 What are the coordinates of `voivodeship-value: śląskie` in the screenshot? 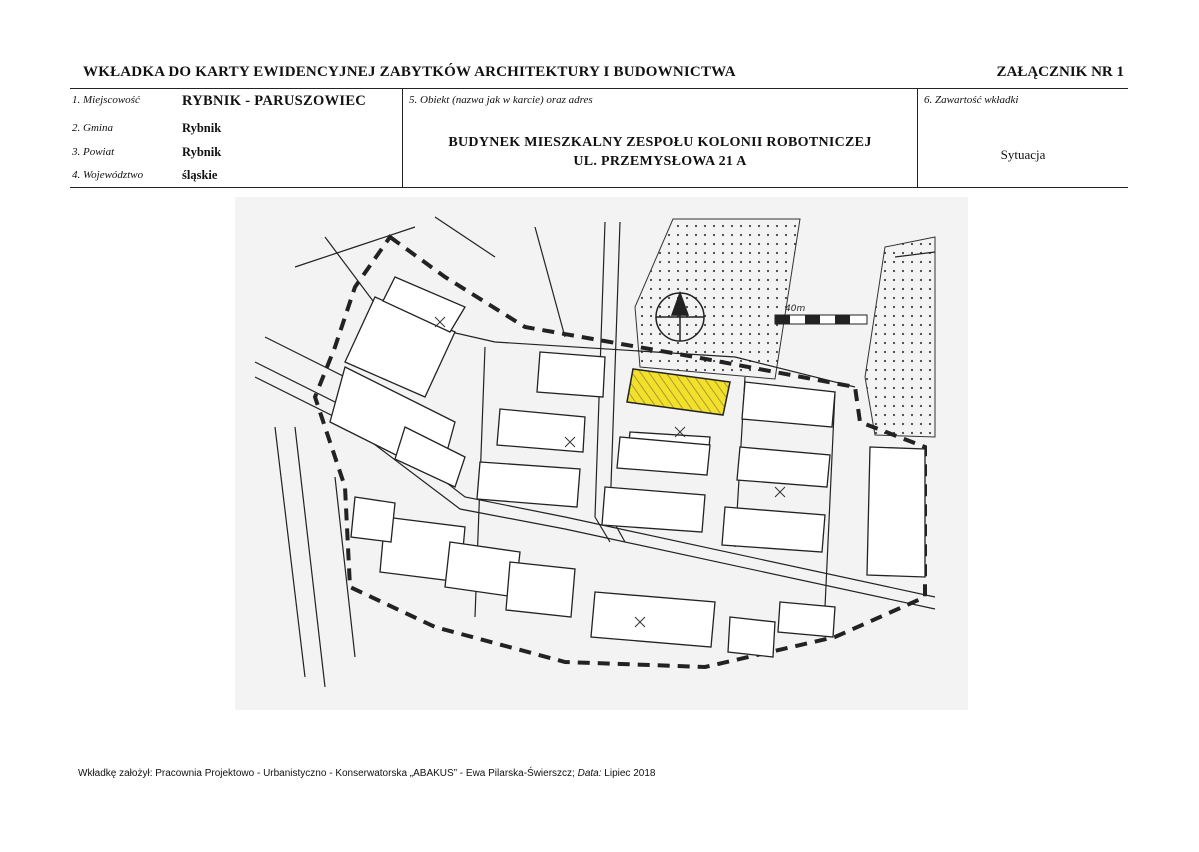 It's located at (200, 175).